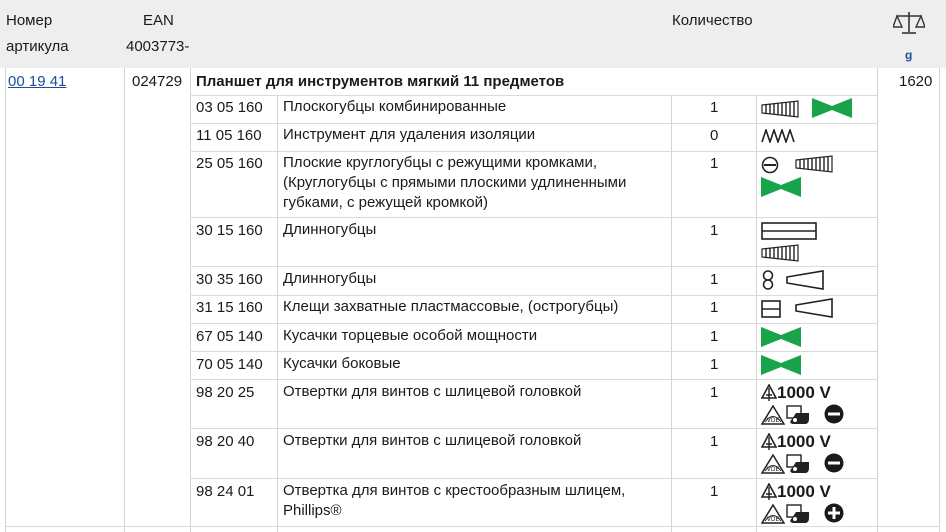 The height and width of the screenshot is (532, 946). I want to click on square-profile-icon, so click(771, 309).